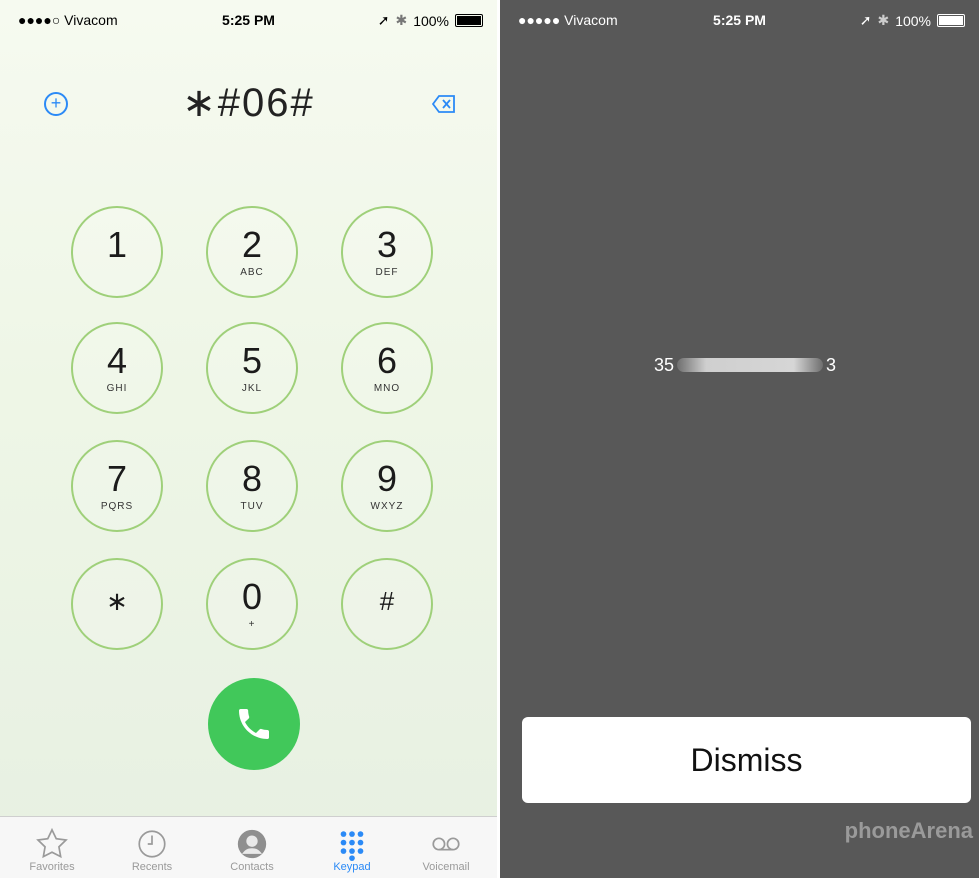  I want to click on key-3: 3 DEF, so click(387, 252).